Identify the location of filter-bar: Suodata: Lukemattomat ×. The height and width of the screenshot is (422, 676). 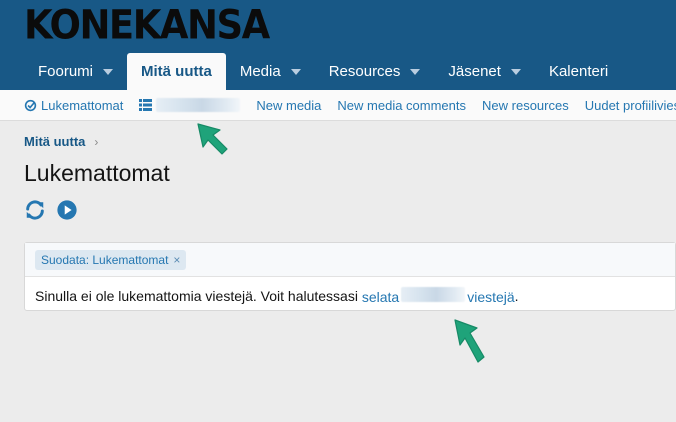
(350, 260).